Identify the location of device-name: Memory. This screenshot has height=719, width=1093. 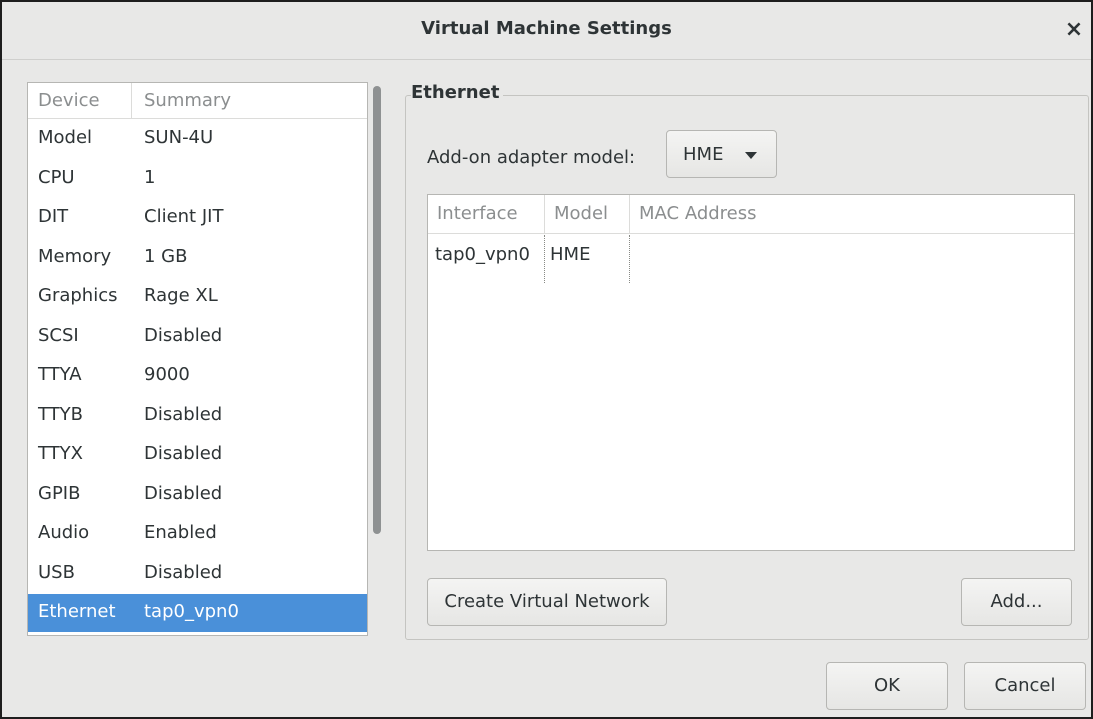
(75, 256).